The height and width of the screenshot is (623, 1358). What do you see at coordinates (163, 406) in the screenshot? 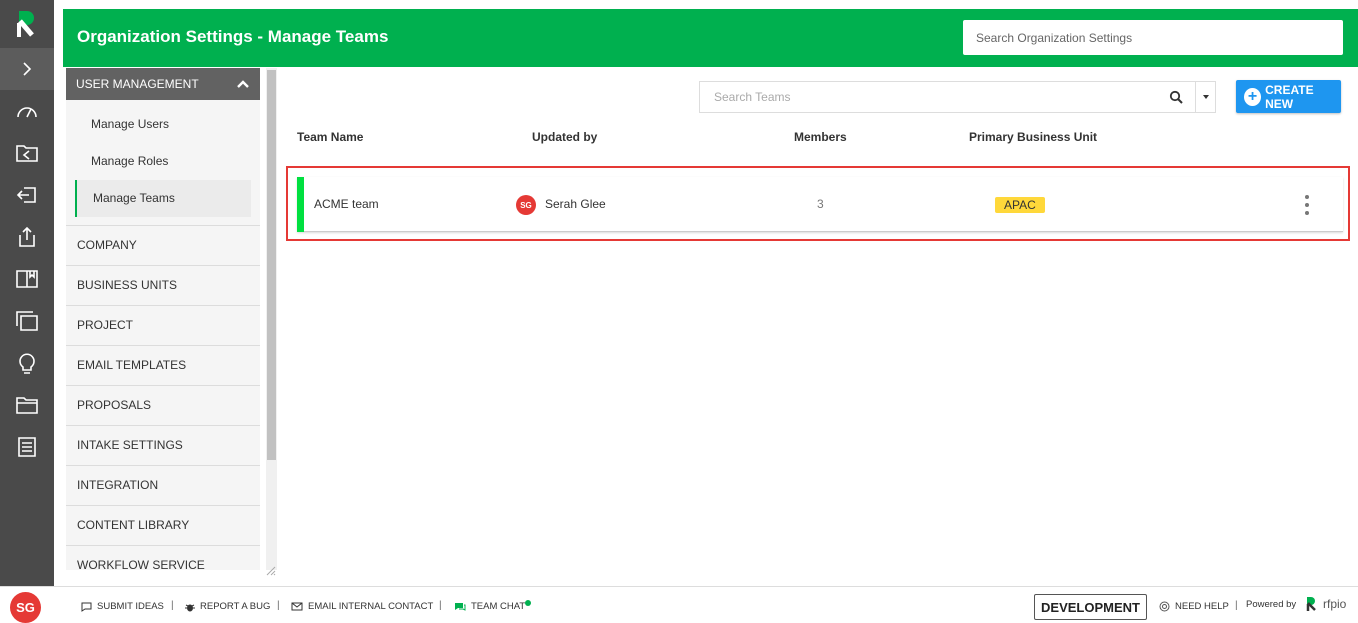
I see `sidebar-item-proposals: PROPOSALS` at bounding box center [163, 406].